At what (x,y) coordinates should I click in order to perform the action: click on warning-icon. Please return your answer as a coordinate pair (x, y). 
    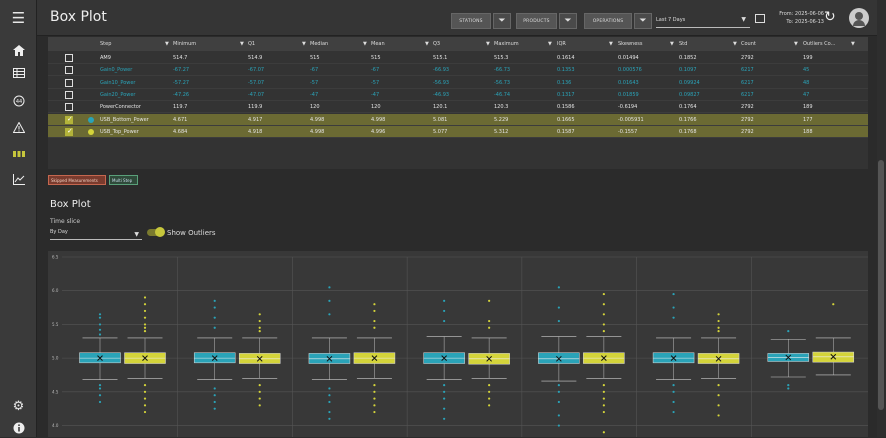
    Looking at the image, I should click on (18, 127).